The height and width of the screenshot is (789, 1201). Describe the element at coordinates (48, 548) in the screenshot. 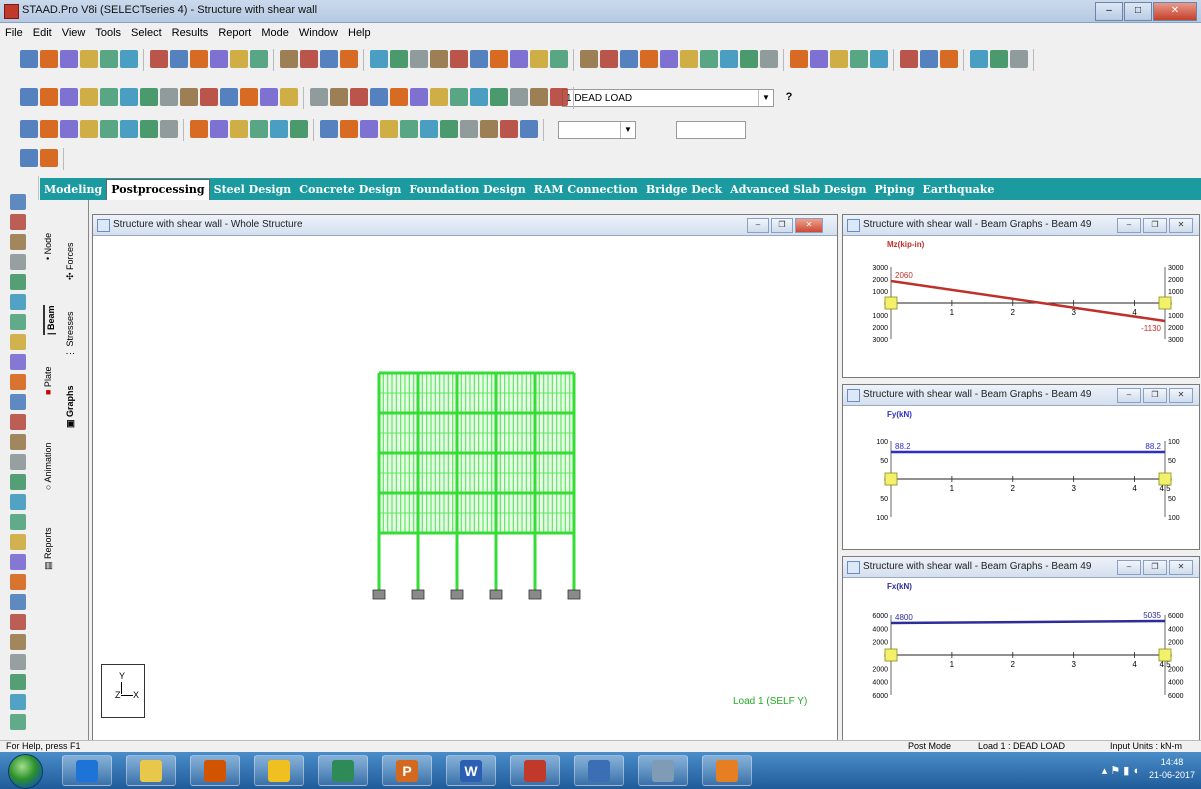

I see `page-tab-reports: ▤ Reports` at that location.